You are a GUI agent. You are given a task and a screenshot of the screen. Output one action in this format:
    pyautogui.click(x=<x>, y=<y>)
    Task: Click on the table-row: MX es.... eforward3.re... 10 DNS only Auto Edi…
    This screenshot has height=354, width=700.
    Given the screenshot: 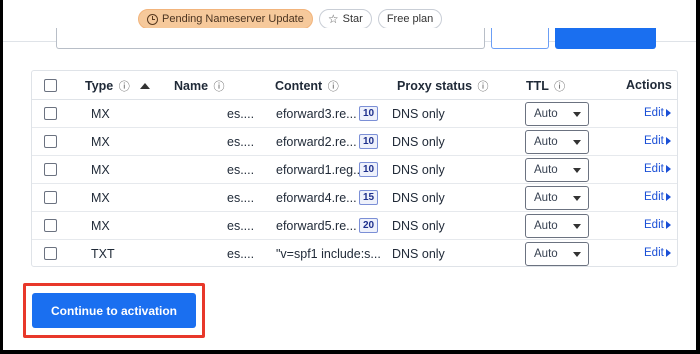 What is the action you would take?
    pyautogui.click(x=354, y=114)
    